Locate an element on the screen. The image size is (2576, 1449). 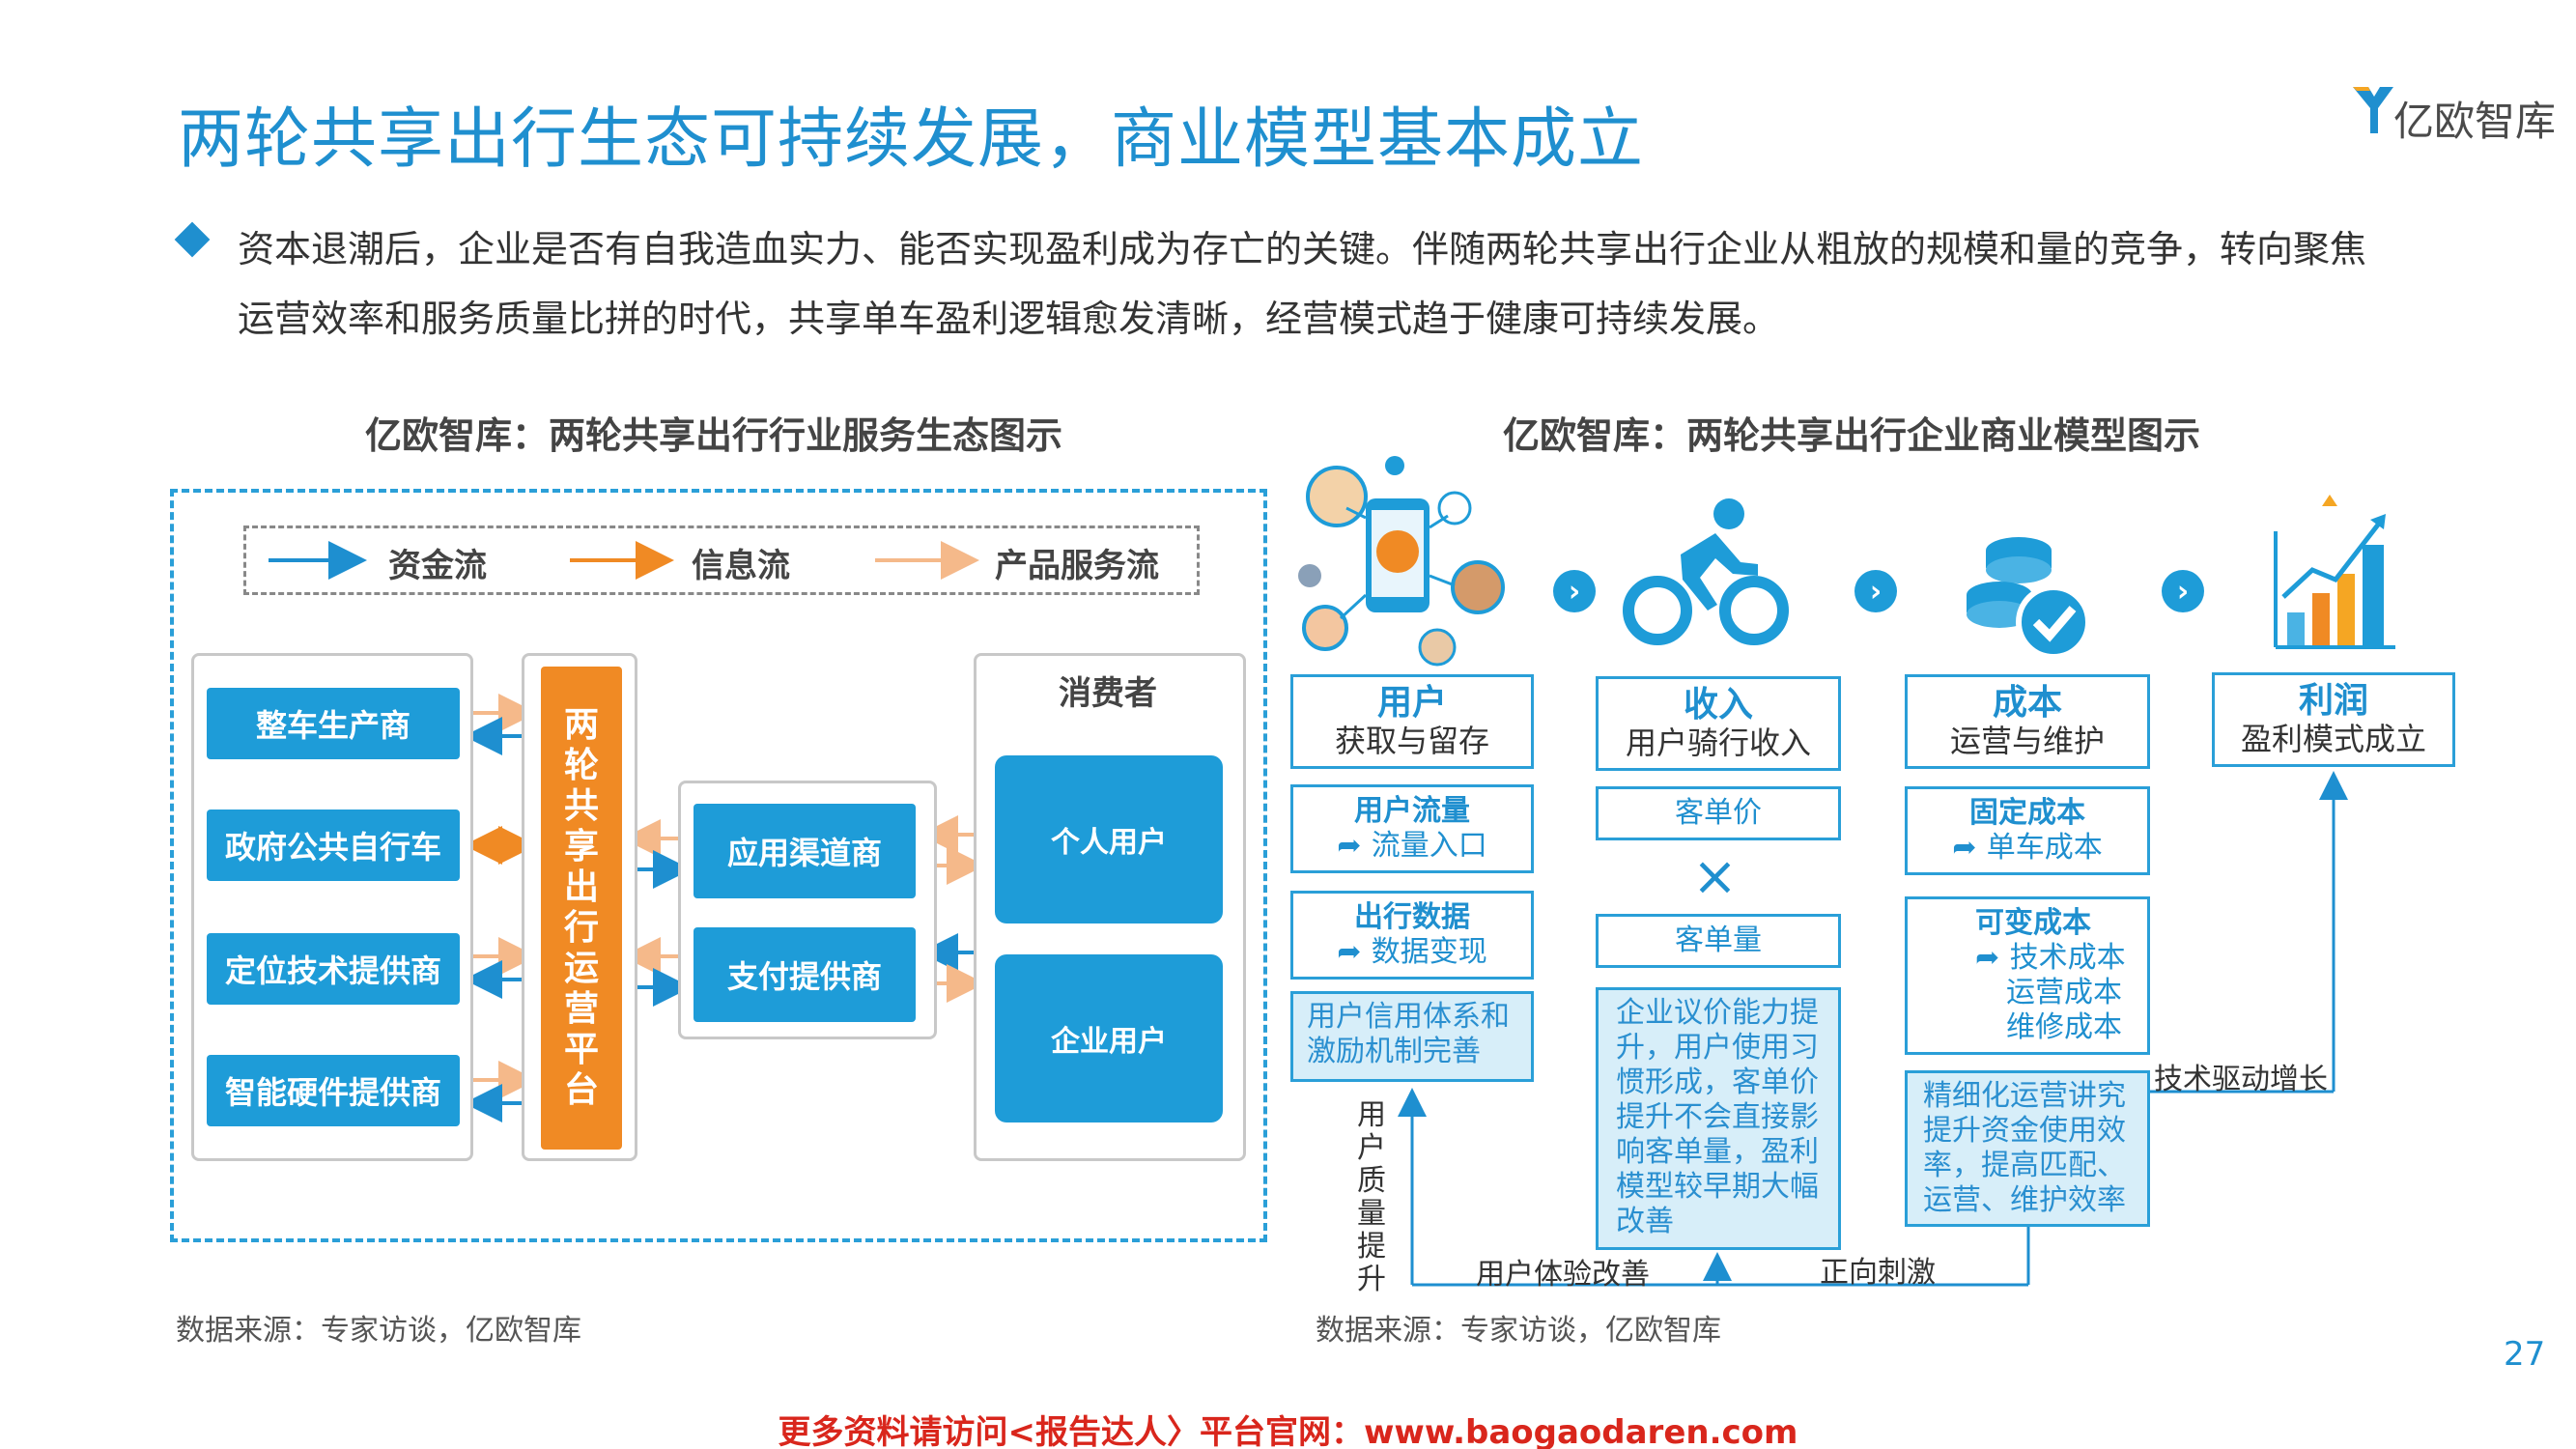
user-quality-label: 用户质量提升 is located at coordinates (1371, 1197).